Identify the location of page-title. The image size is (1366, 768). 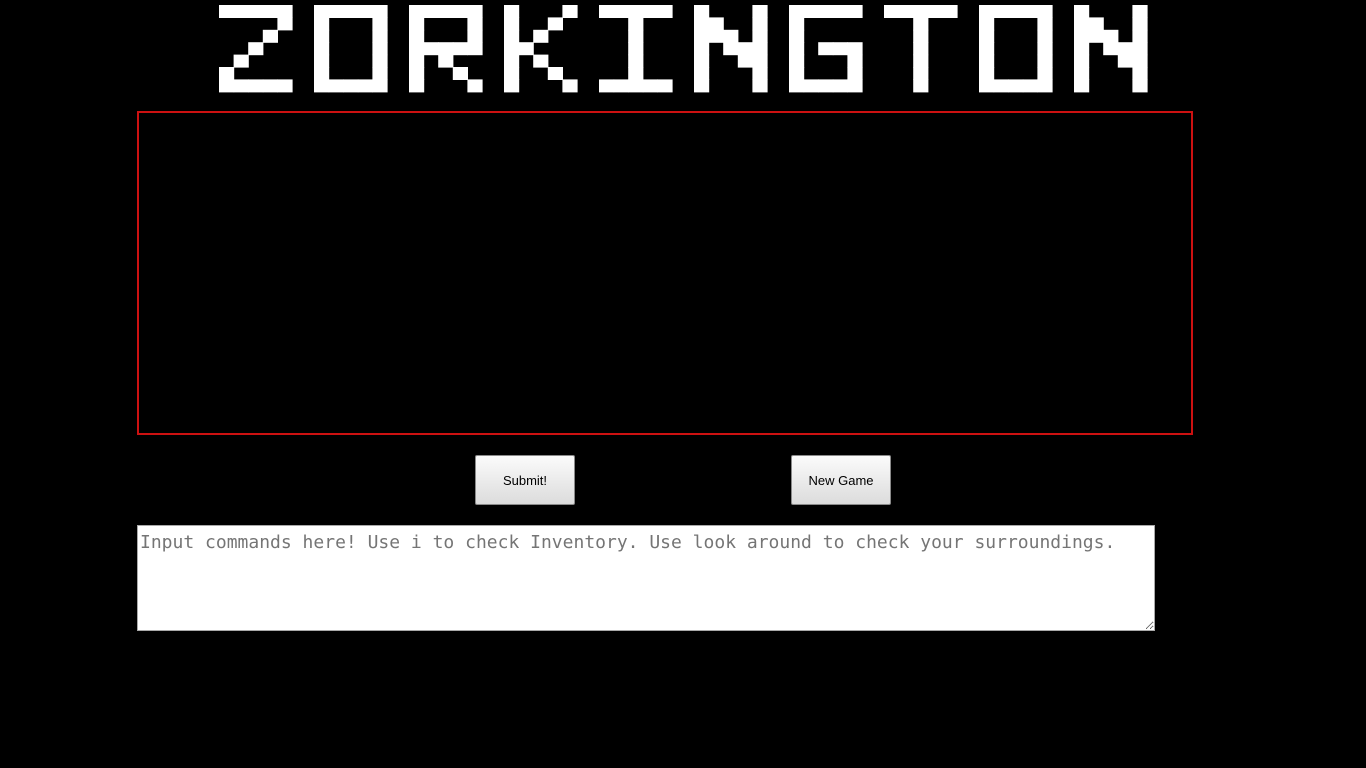
(683, 49).